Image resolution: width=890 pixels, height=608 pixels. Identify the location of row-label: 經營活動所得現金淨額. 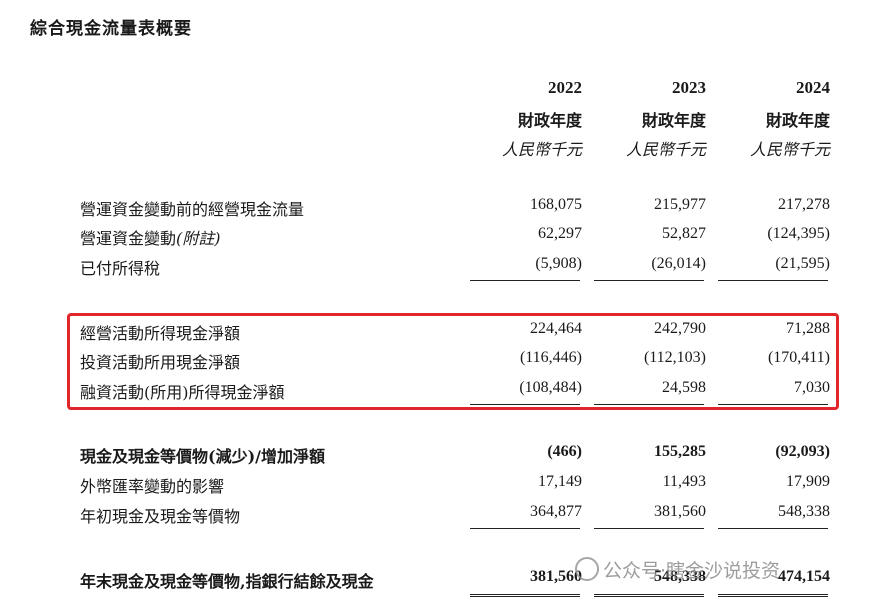
(160, 333).